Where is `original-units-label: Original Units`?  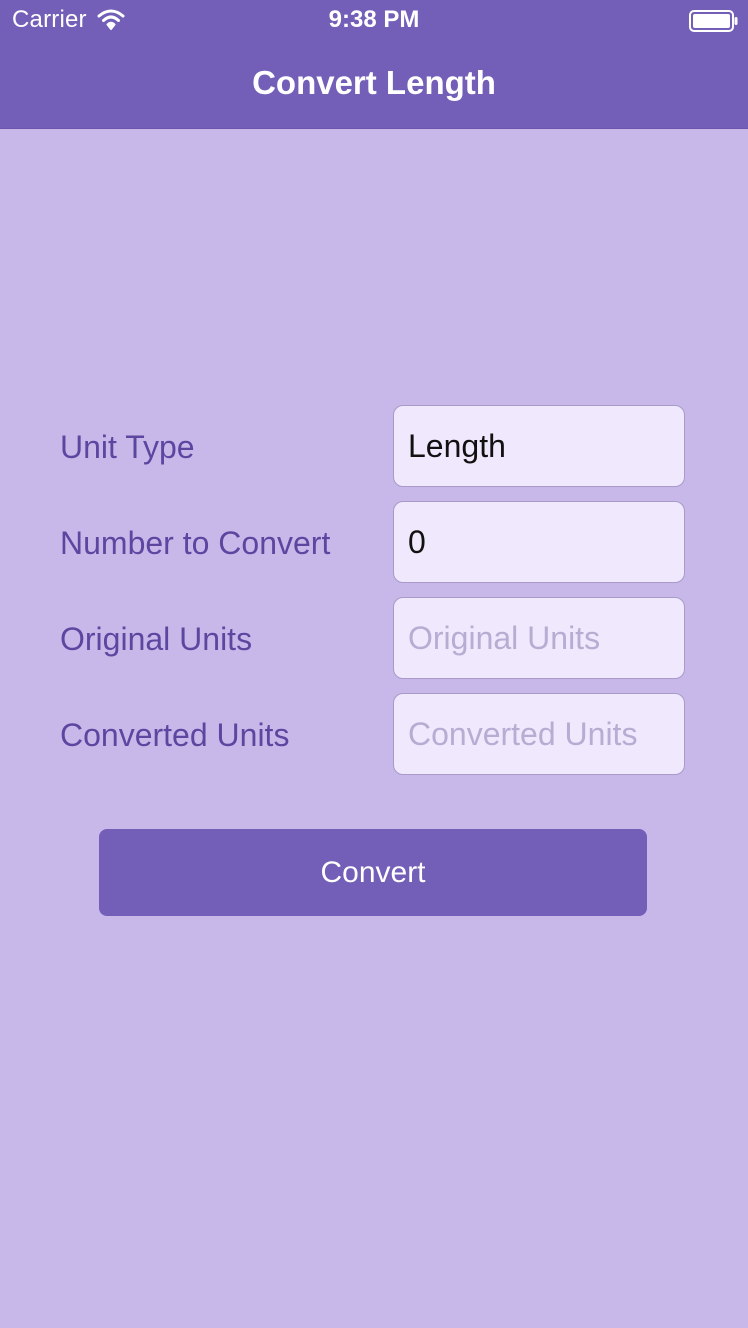 original-units-label: Original Units is located at coordinates (156, 639).